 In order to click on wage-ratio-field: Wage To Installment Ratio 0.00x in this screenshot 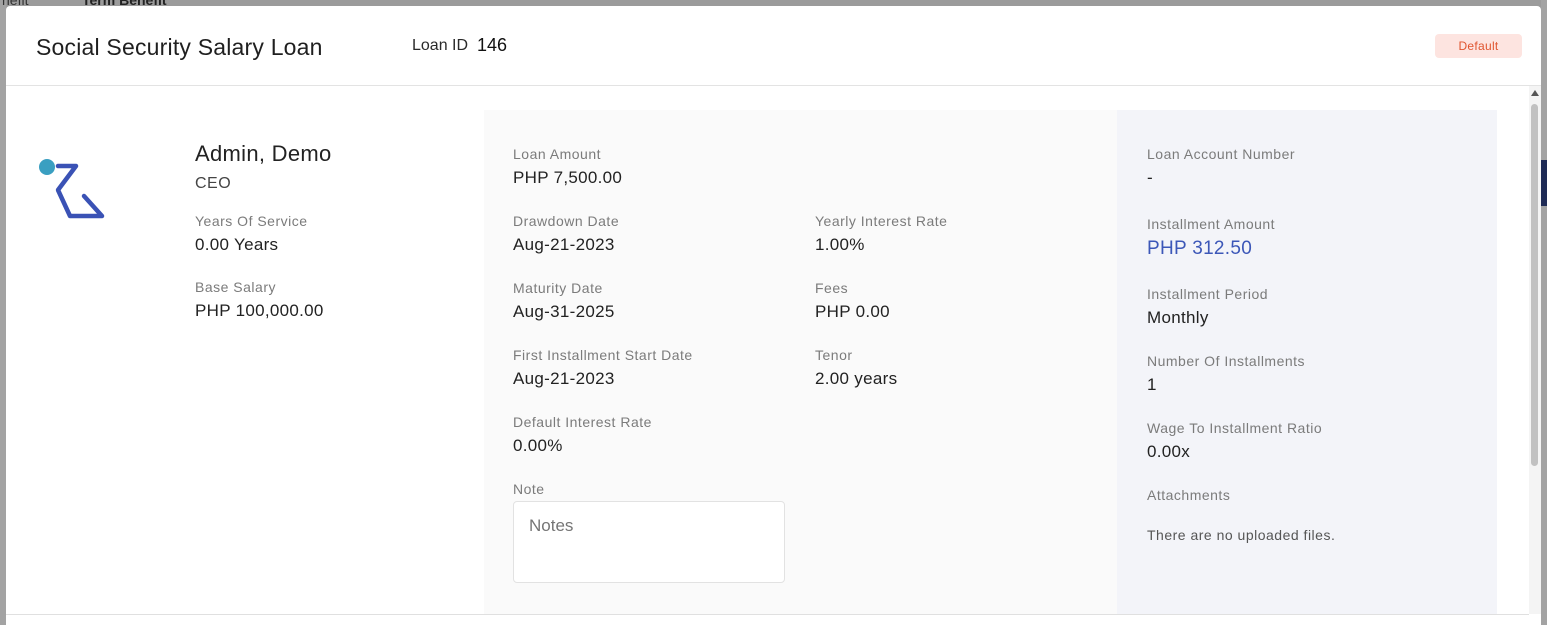, I will do `click(1234, 441)`.